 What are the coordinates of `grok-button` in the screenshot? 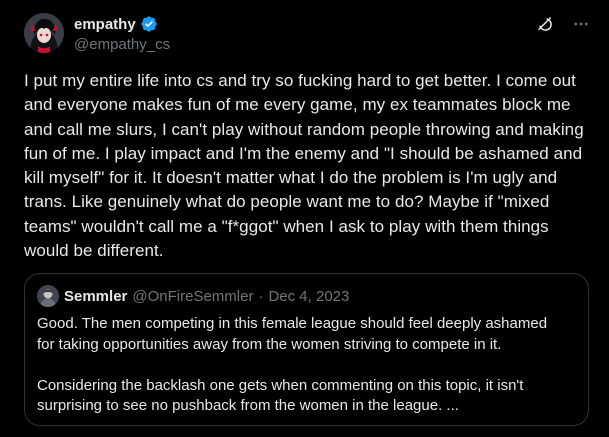 It's located at (545, 24).